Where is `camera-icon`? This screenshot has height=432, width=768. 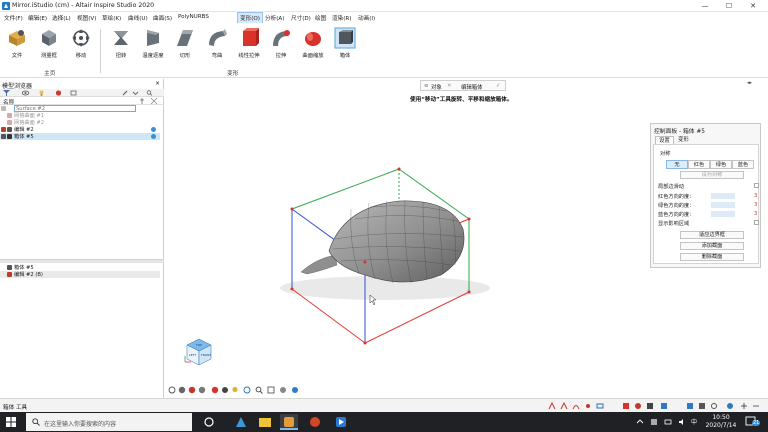
camera-icon is located at coordinates (225, 390).